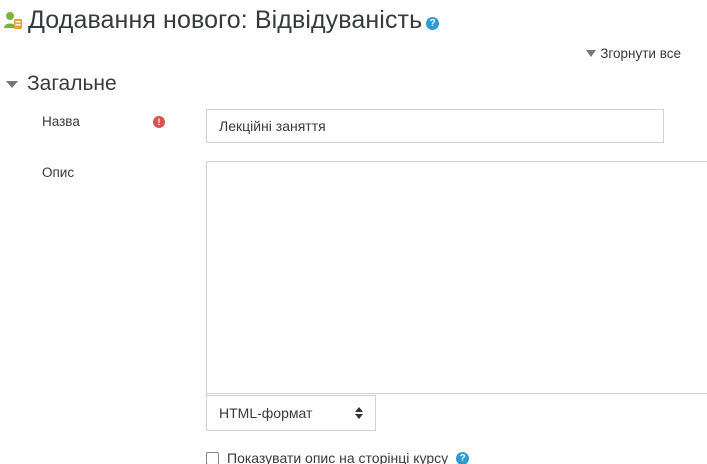 This screenshot has width=707, height=464. Describe the element at coordinates (640, 53) in the screenshot. I see `collapse-all-label: Згорнути все` at that location.